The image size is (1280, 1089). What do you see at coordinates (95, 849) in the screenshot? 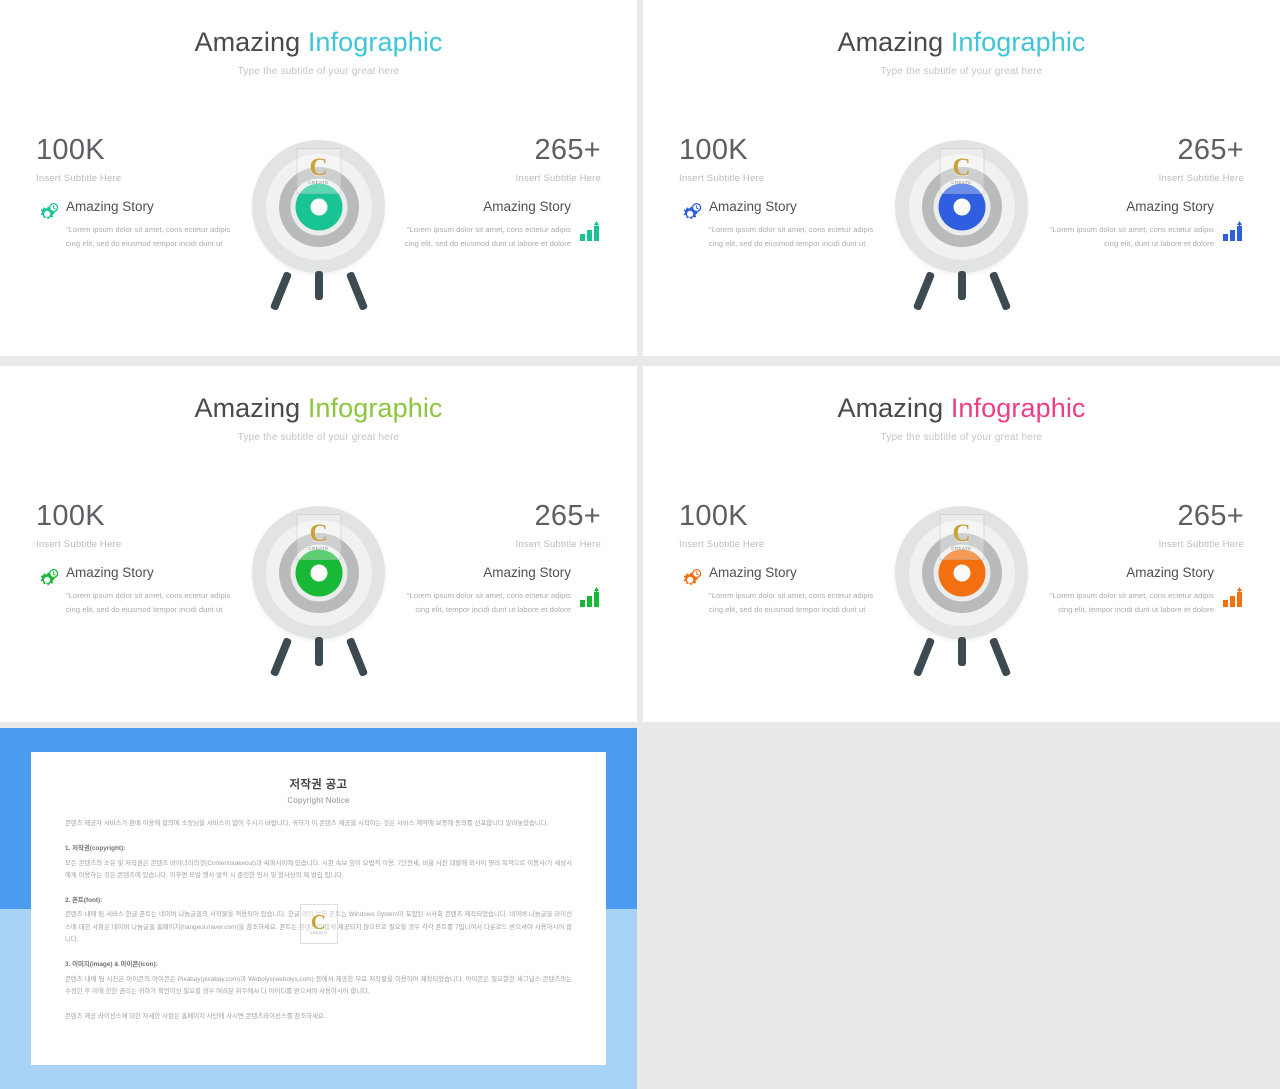
I see `copyright-section-heading-1: 1. 저작권(copyright):` at bounding box center [95, 849].